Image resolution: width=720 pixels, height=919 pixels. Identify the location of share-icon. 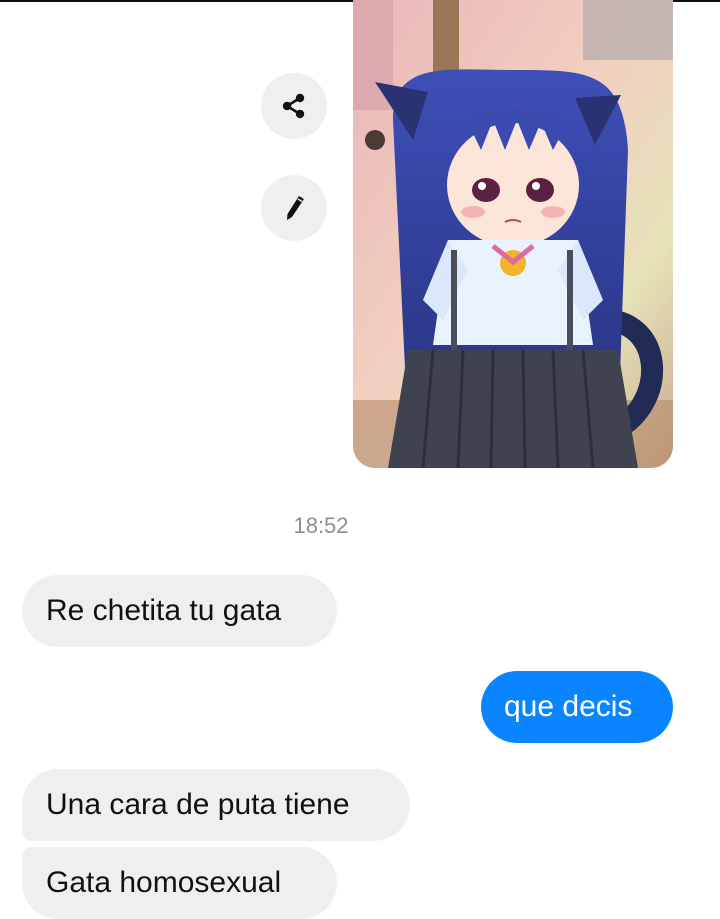
(293, 106).